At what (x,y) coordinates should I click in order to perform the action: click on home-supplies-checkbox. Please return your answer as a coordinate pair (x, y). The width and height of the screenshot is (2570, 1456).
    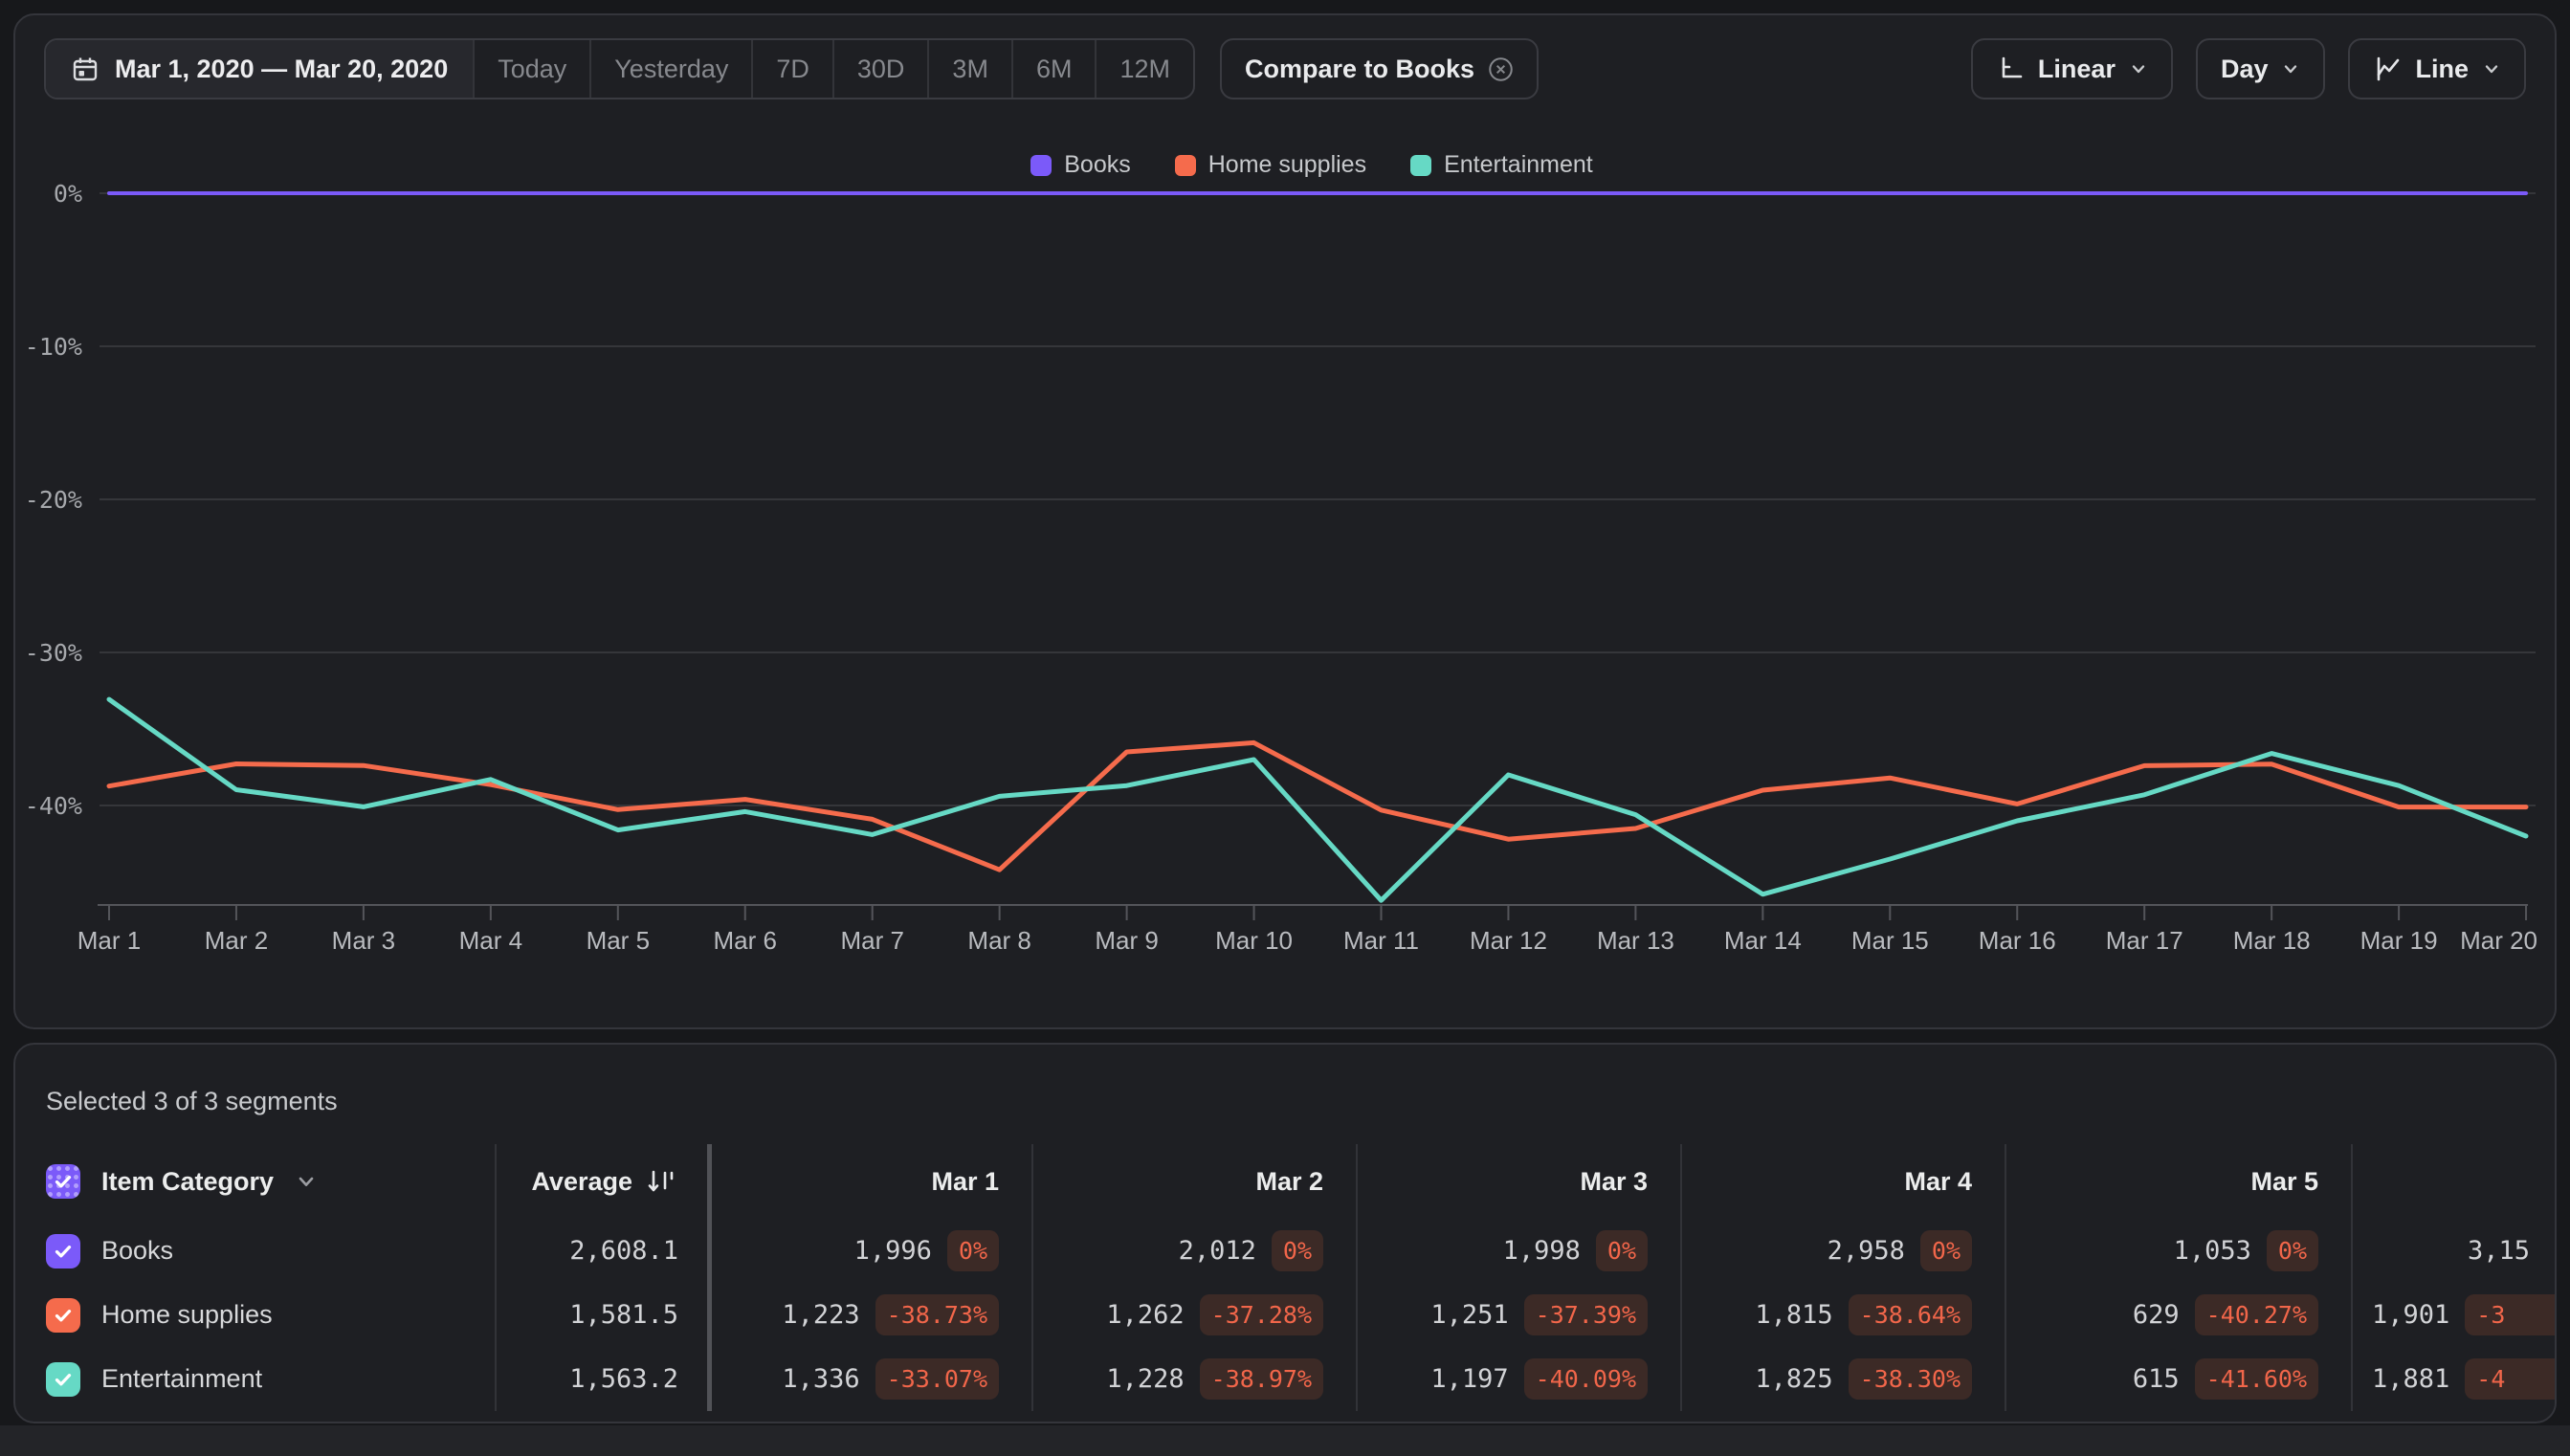
    Looking at the image, I should click on (63, 1315).